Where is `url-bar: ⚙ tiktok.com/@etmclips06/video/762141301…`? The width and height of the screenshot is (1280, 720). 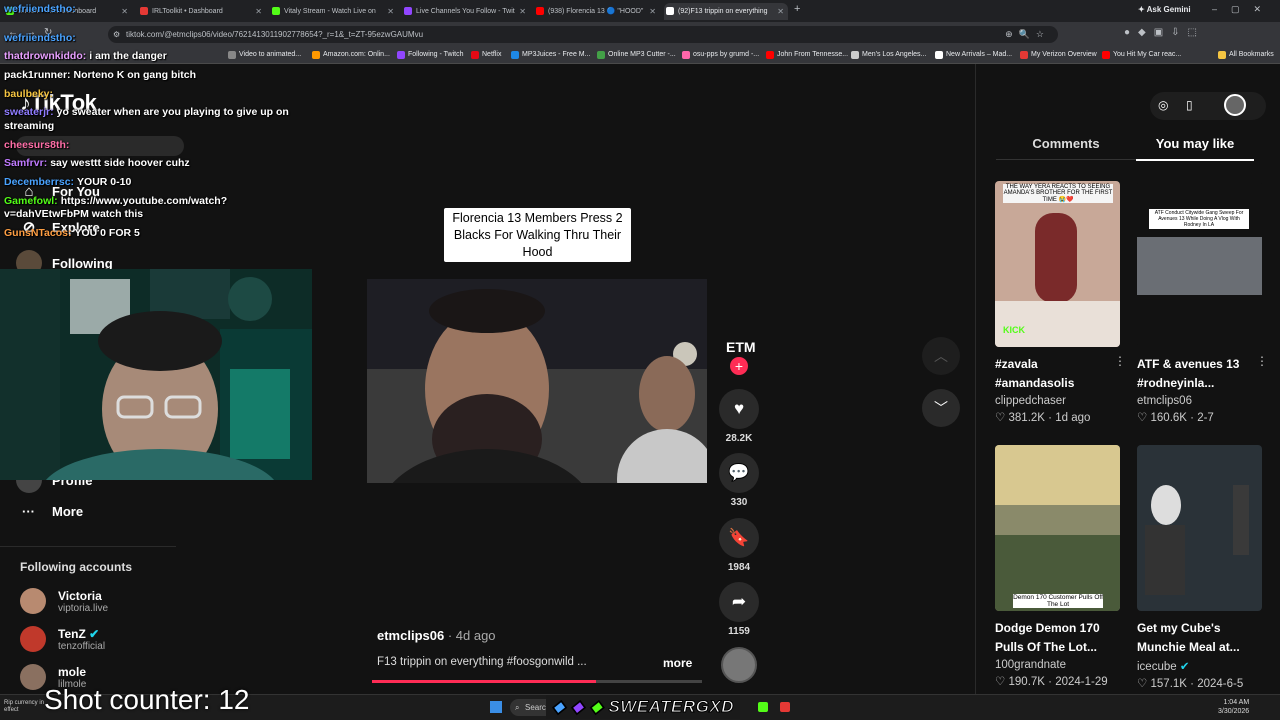 url-bar: ⚙ tiktok.com/@etmclips06/video/762141301… is located at coordinates (583, 34).